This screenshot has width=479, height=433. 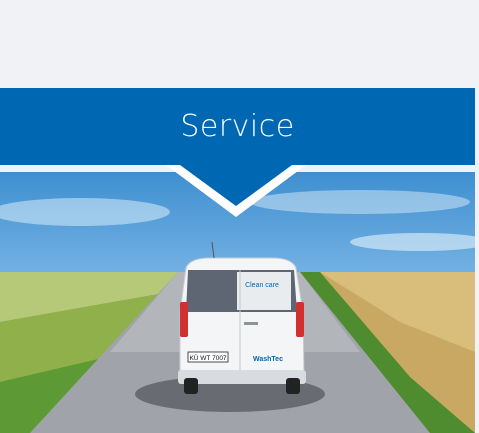 I want to click on license-plate: KÜ WT 7007, so click(x=207, y=358).